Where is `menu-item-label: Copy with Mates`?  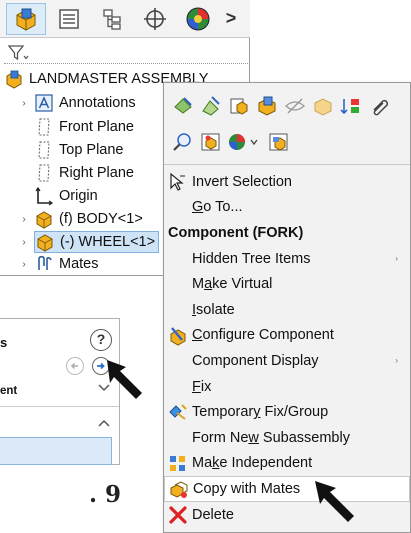
menu-item-label: Copy with Mates is located at coordinates (247, 488).